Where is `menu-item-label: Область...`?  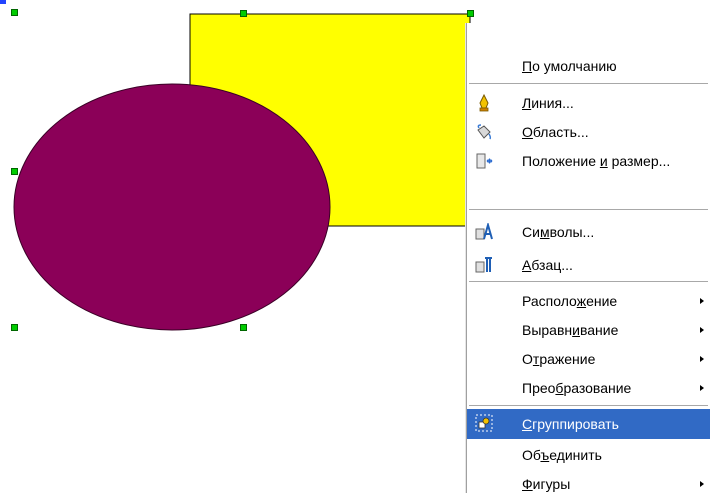 menu-item-label: Область... is located at coordinates (555, 132).